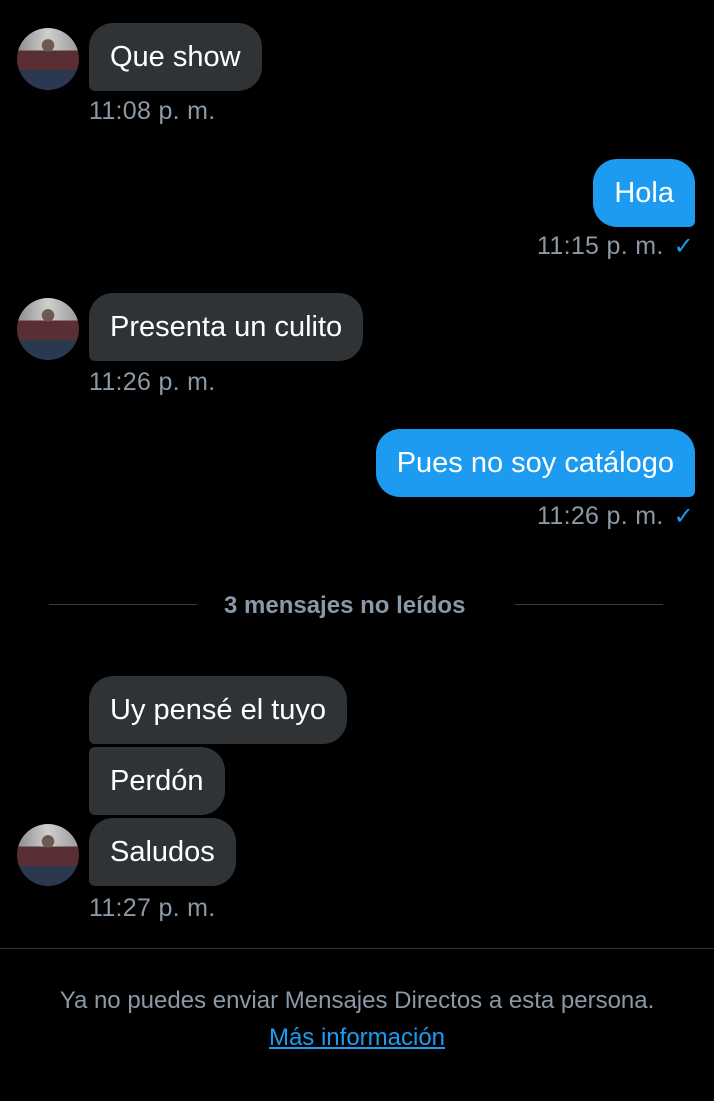 This screenshot has width=714, height=1101. What do you see at coordinates (644, 193) in the screenshot?
I see `outgoing-message: Hola` at bounding box center [644, 193].